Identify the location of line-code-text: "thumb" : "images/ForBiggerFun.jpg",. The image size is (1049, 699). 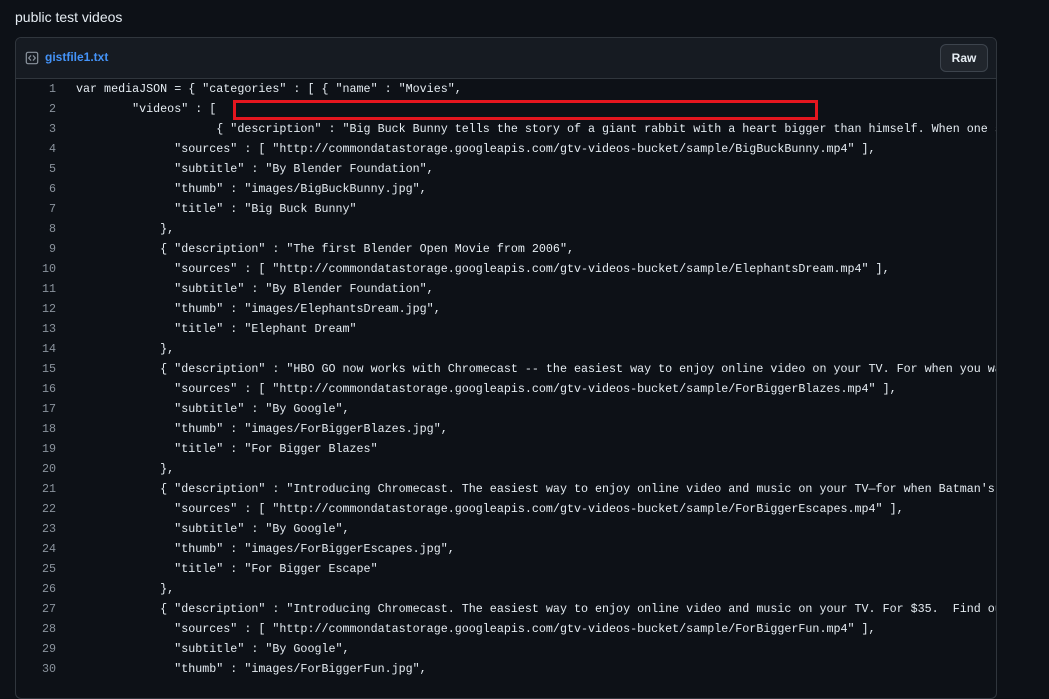
(251, 669).